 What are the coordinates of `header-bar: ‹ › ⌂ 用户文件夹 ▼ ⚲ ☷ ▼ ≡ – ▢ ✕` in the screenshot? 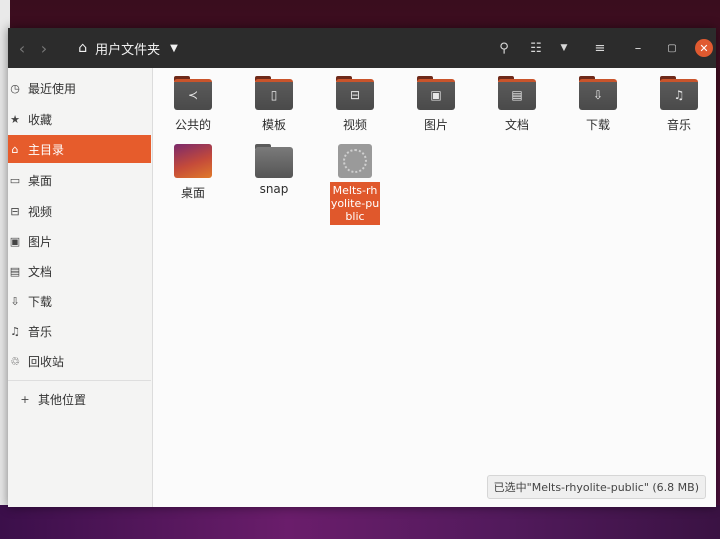 It's located at (362, 48).